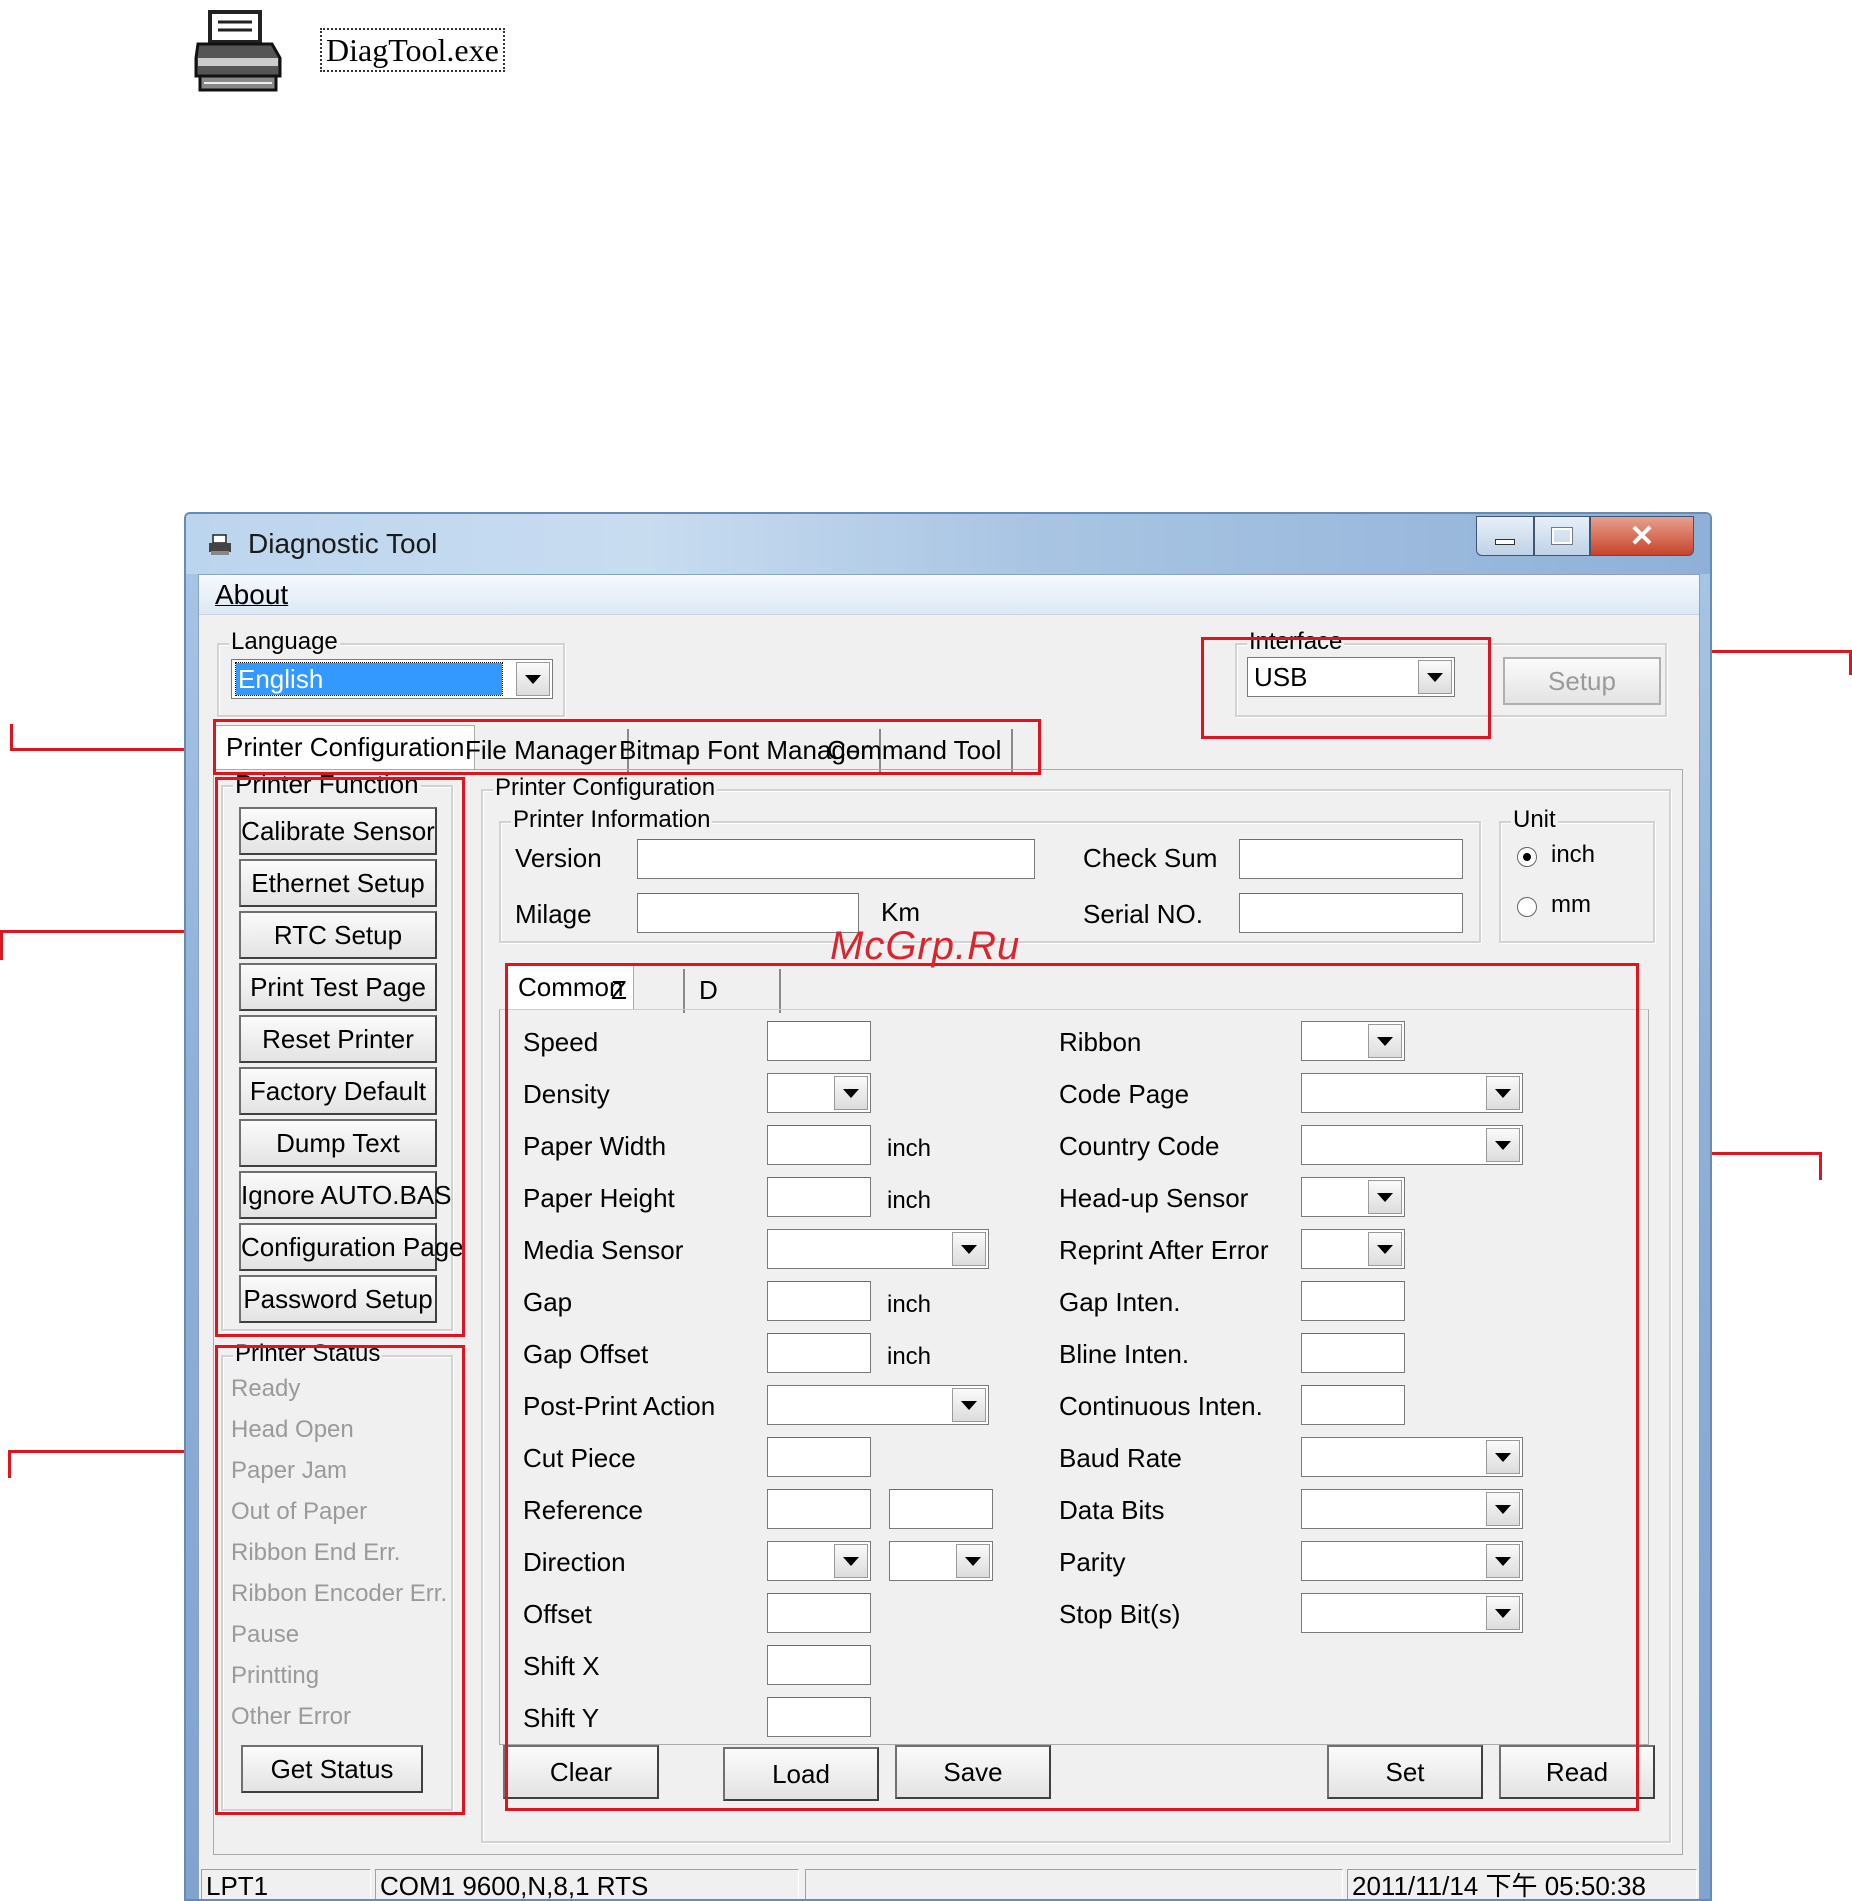 The image size is (1852, 1901). Describe the element at coordinates (1577, 875) in the screenshot. I see `unit-group: Unit` at that location.